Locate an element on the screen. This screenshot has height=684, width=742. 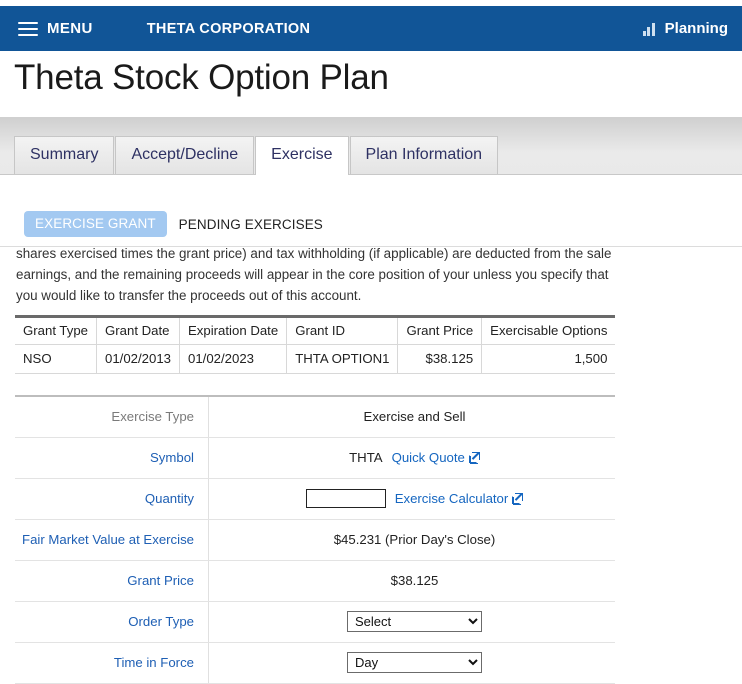
cell-grant-price: $38.125 is located at coordinates (440, 359).